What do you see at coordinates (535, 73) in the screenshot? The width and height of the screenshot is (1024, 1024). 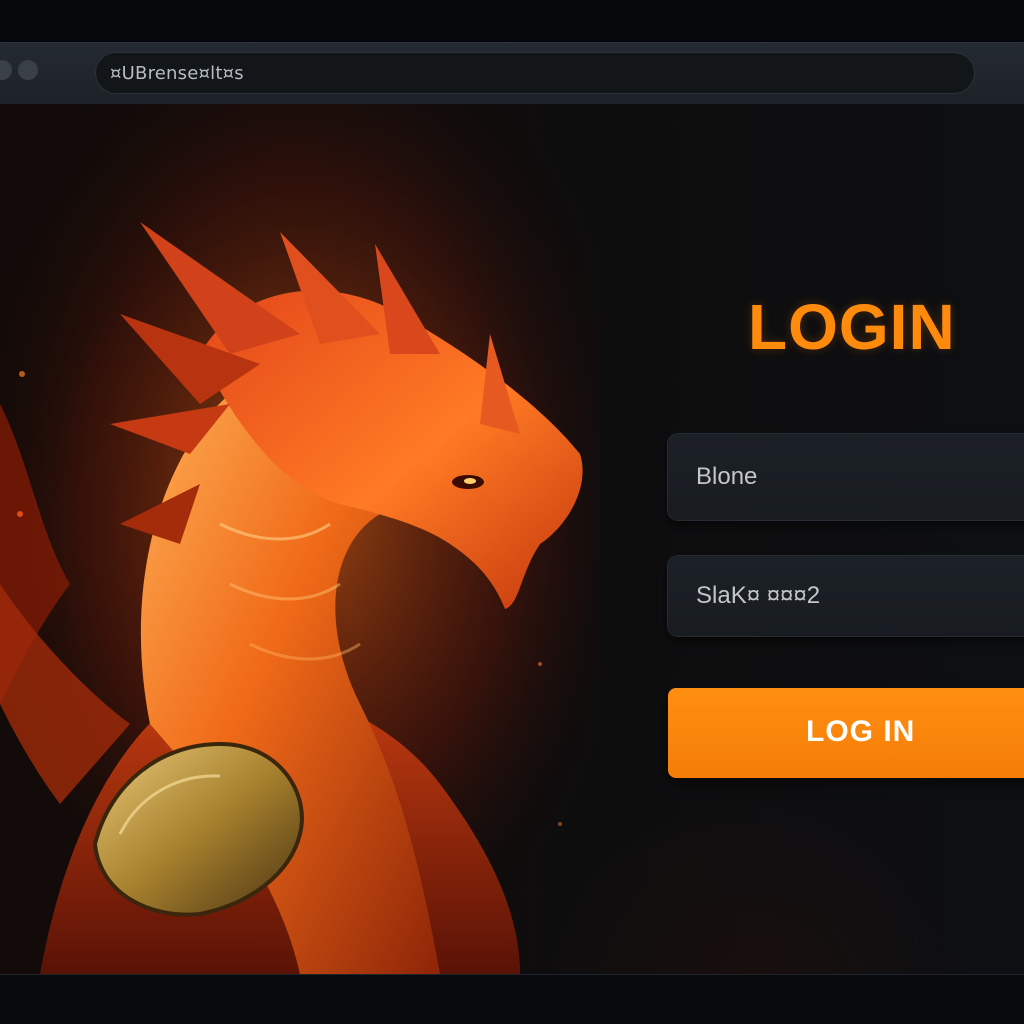 I see `address-bar: ¤UBrense¤lt¤s` at bounding box center [535, 73].